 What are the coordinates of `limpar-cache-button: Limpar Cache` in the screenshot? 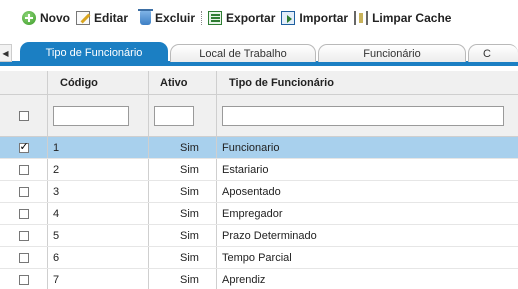 It's located at (402, 18).